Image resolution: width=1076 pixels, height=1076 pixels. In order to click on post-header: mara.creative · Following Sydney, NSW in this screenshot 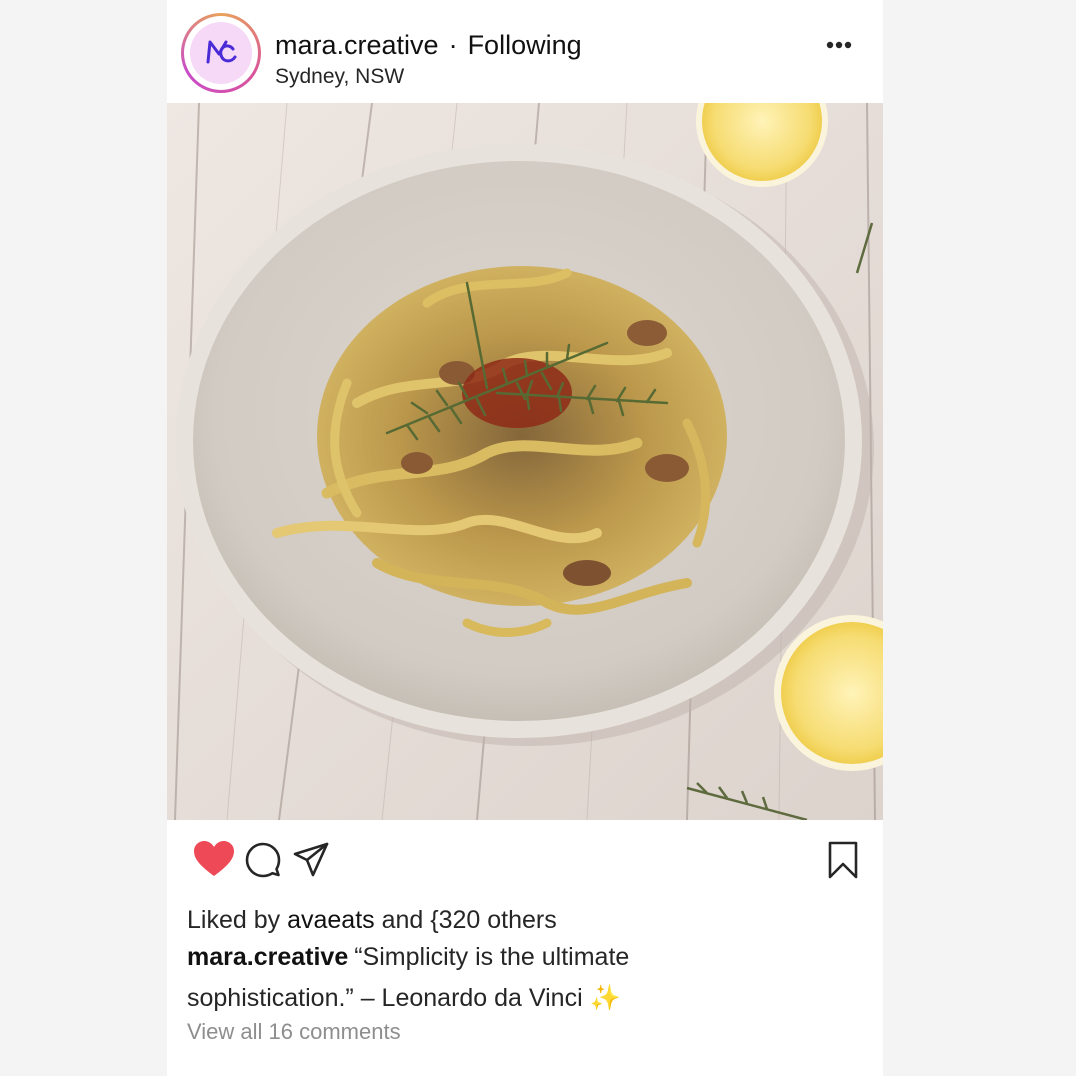, I will do `click(525, 51)`.